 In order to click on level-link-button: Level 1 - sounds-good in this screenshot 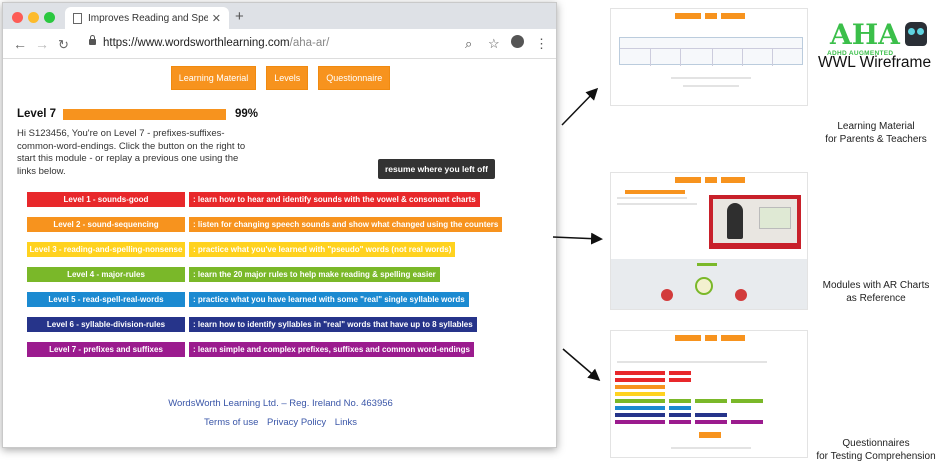, I will do `click(106, 199)`.